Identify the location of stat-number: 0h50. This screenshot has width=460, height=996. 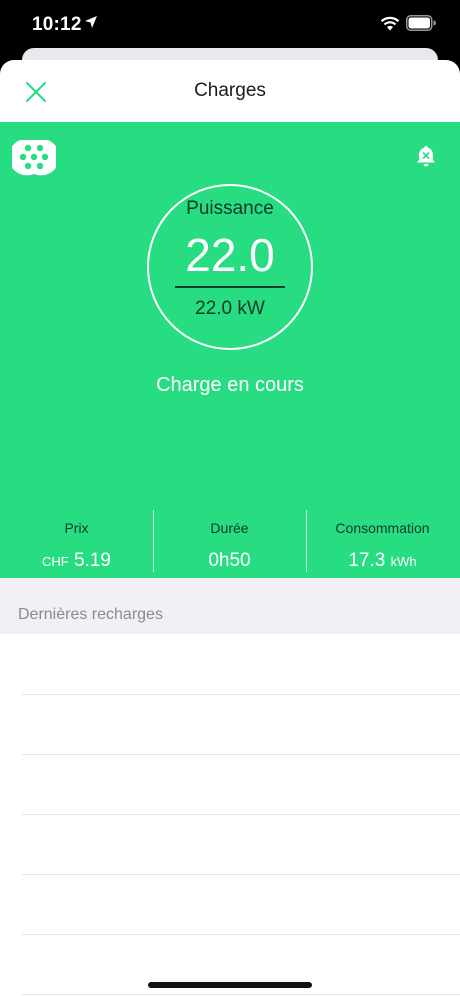
(229, 560).